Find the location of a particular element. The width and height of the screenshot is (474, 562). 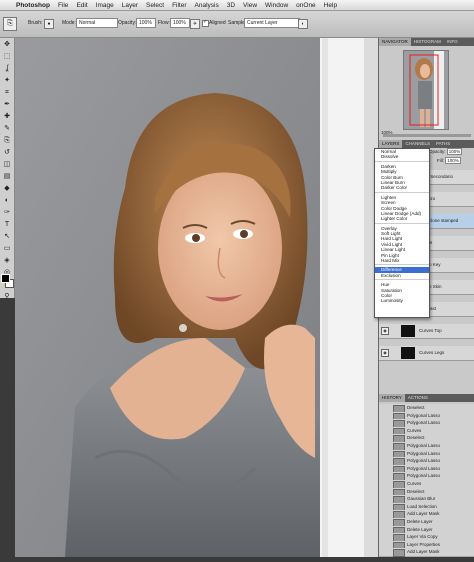

layers-opacity: Opacity: 100% is located at coordinates (446, 151).